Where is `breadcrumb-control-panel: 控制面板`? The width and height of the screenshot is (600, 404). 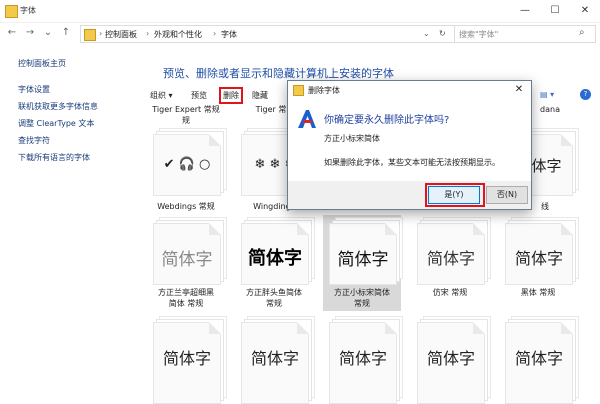
breadcrumb-control-panel: 控制面板 is located at coordinates (121, 34).